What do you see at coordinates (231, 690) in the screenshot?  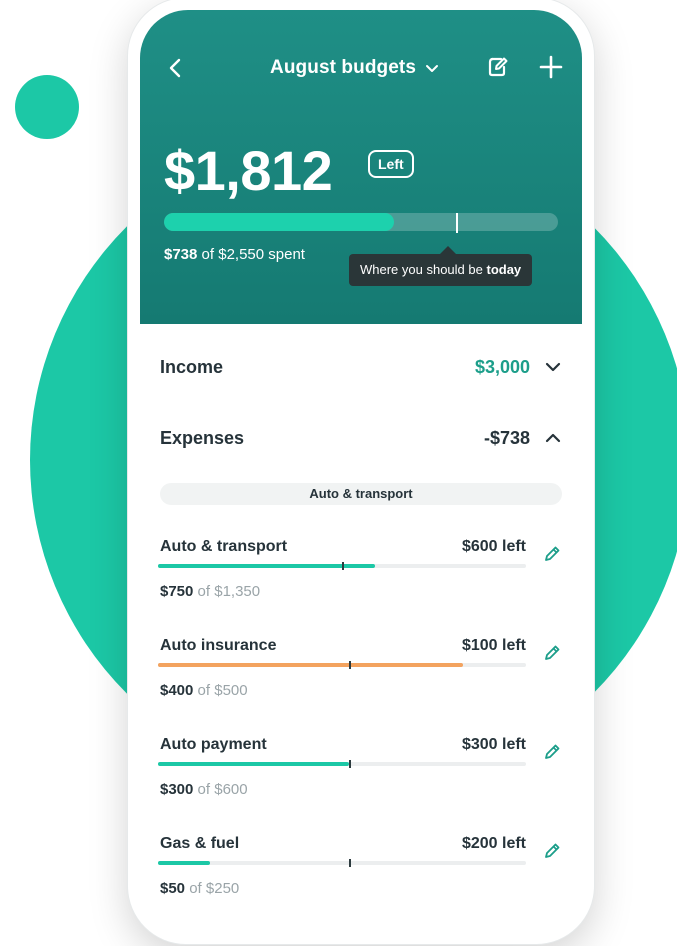 I see `budget-item-total: $500` at bounding box center [231, 690].